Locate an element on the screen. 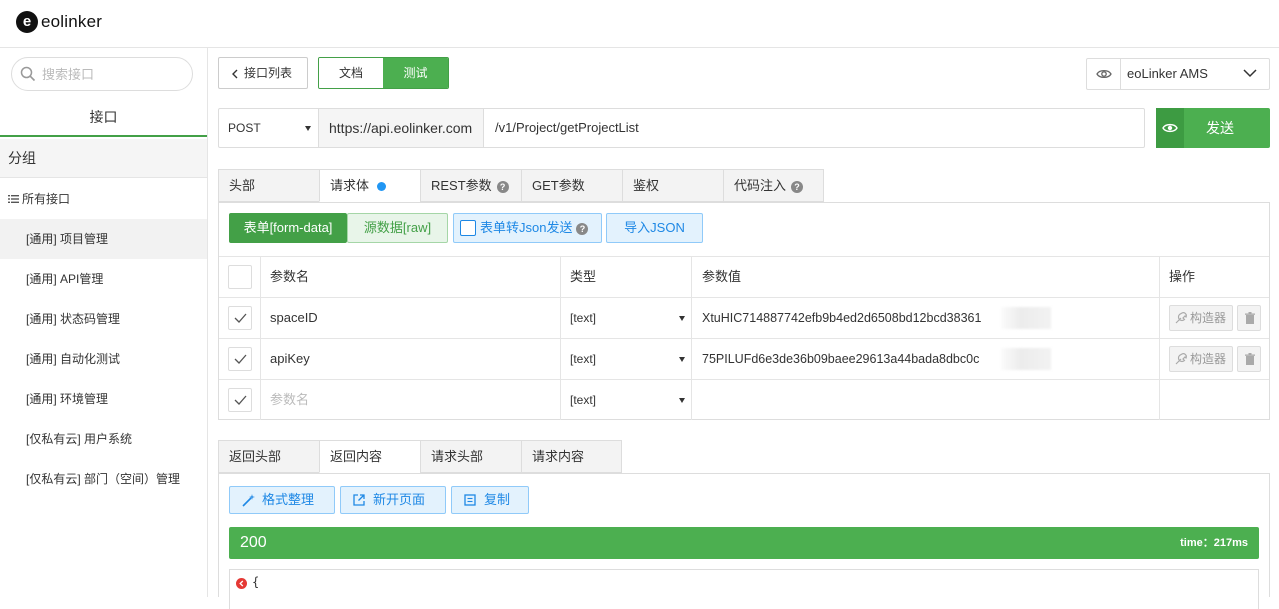  search-box is located at coordinates (102, 74).